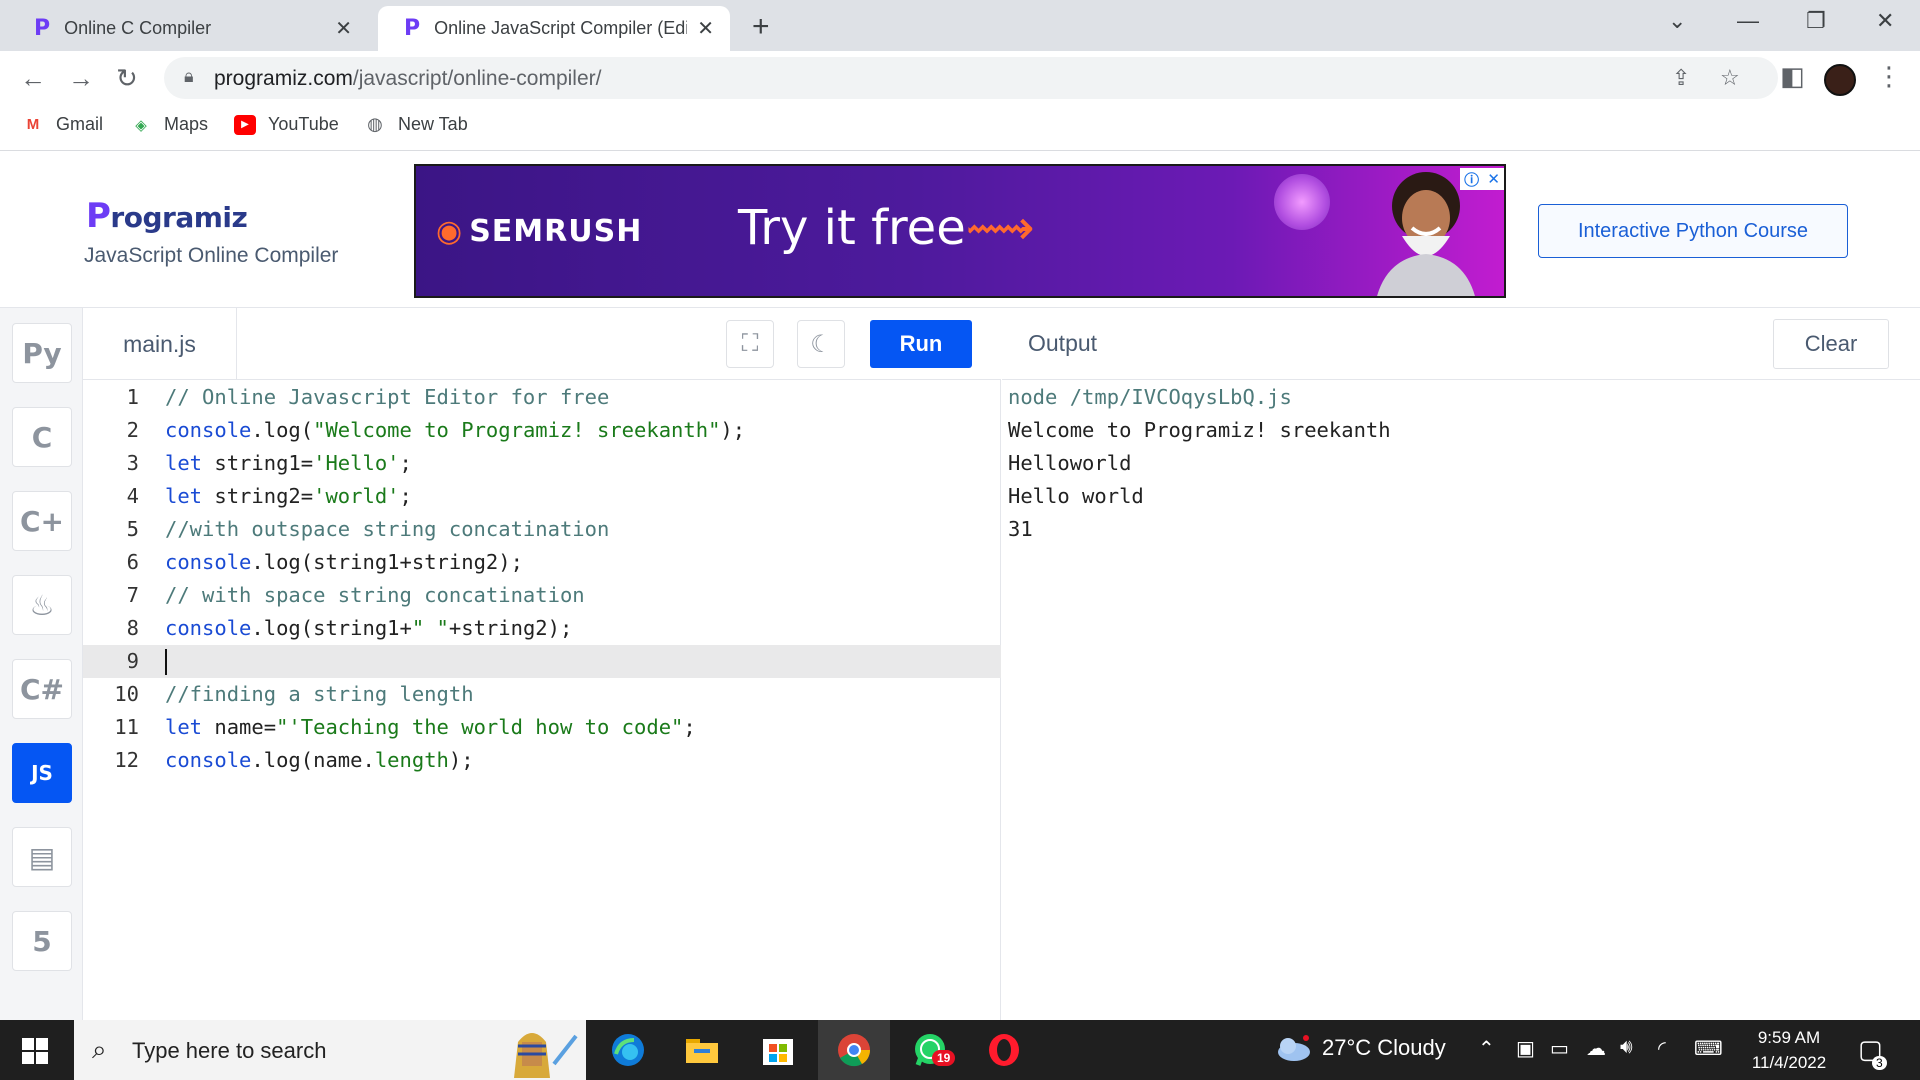 The height and width of the screenshot is (1080, 1920). Describe the element at coordinates (1626, 1047) in the screenshot. I see `volume-icon: 🔊︎` at that location.